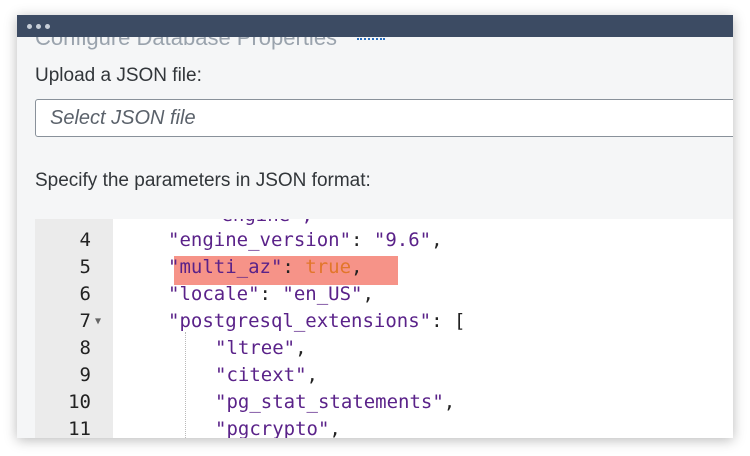  Describe the element at coordinates (300, 321) in the screenshot. I see `json-key: "postgresql_extensions"` at that location.